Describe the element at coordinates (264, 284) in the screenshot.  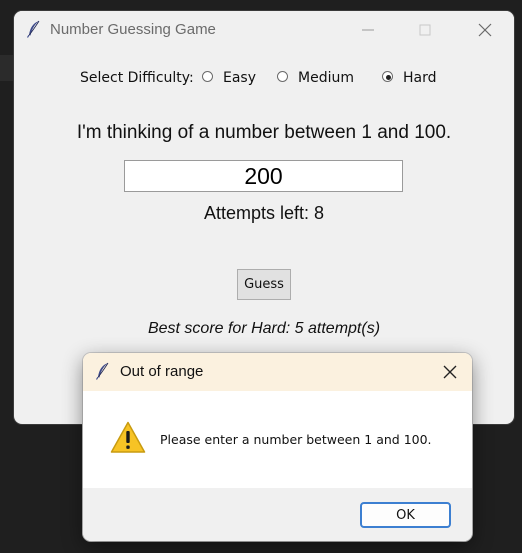
I see `guess-button: Guess` at that location.